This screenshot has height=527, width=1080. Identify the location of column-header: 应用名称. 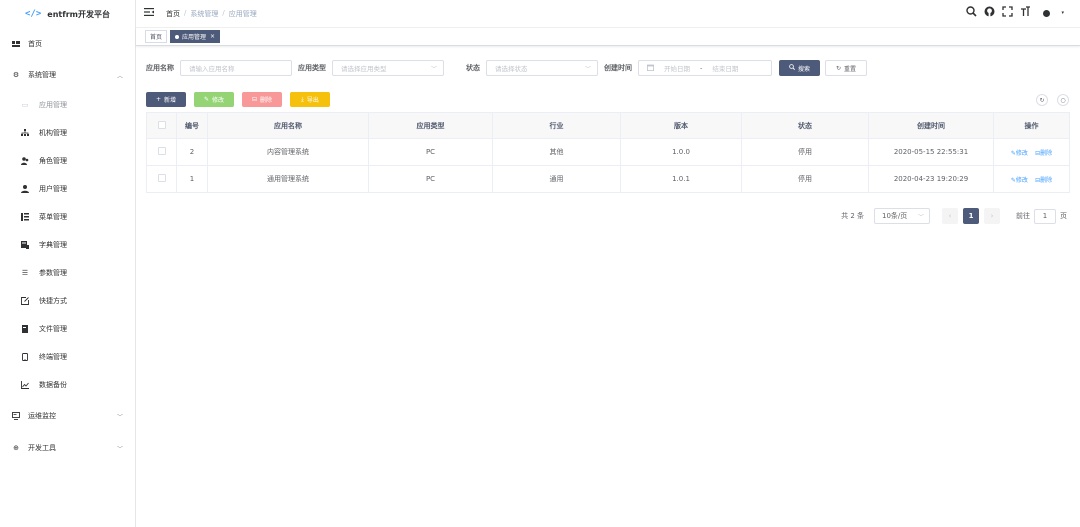
(288, 125).